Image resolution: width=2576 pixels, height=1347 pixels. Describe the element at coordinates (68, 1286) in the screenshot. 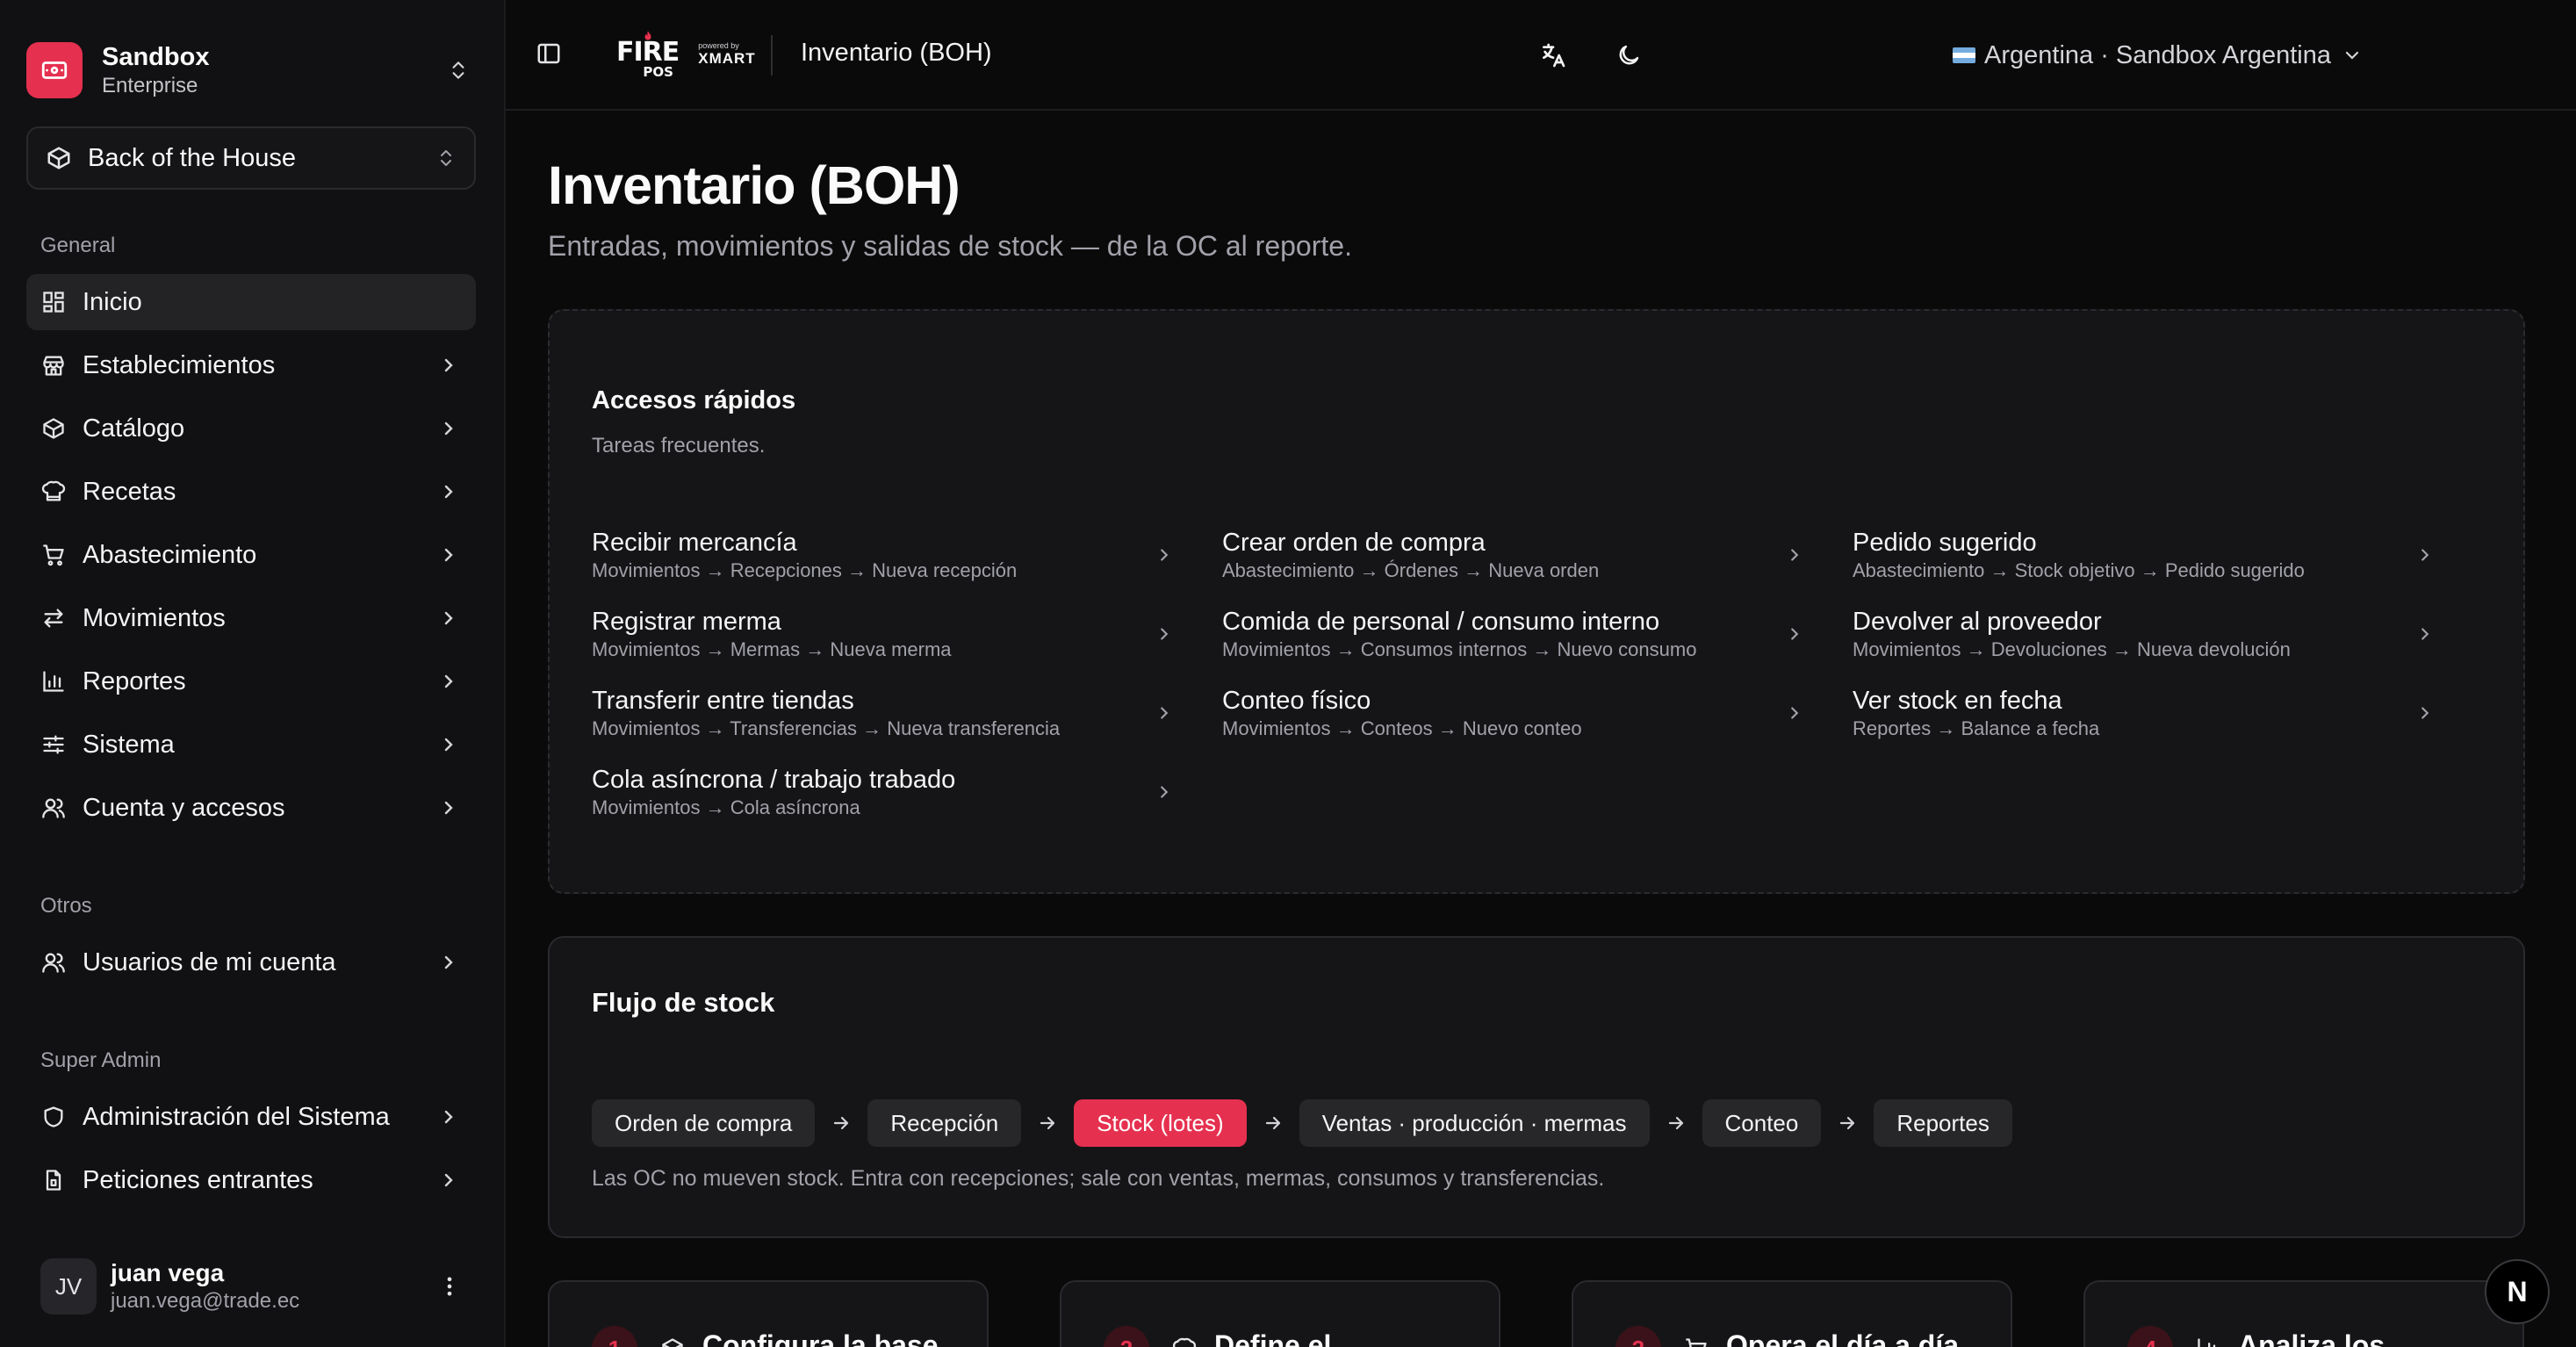

I see `avatar: JV` at that location.